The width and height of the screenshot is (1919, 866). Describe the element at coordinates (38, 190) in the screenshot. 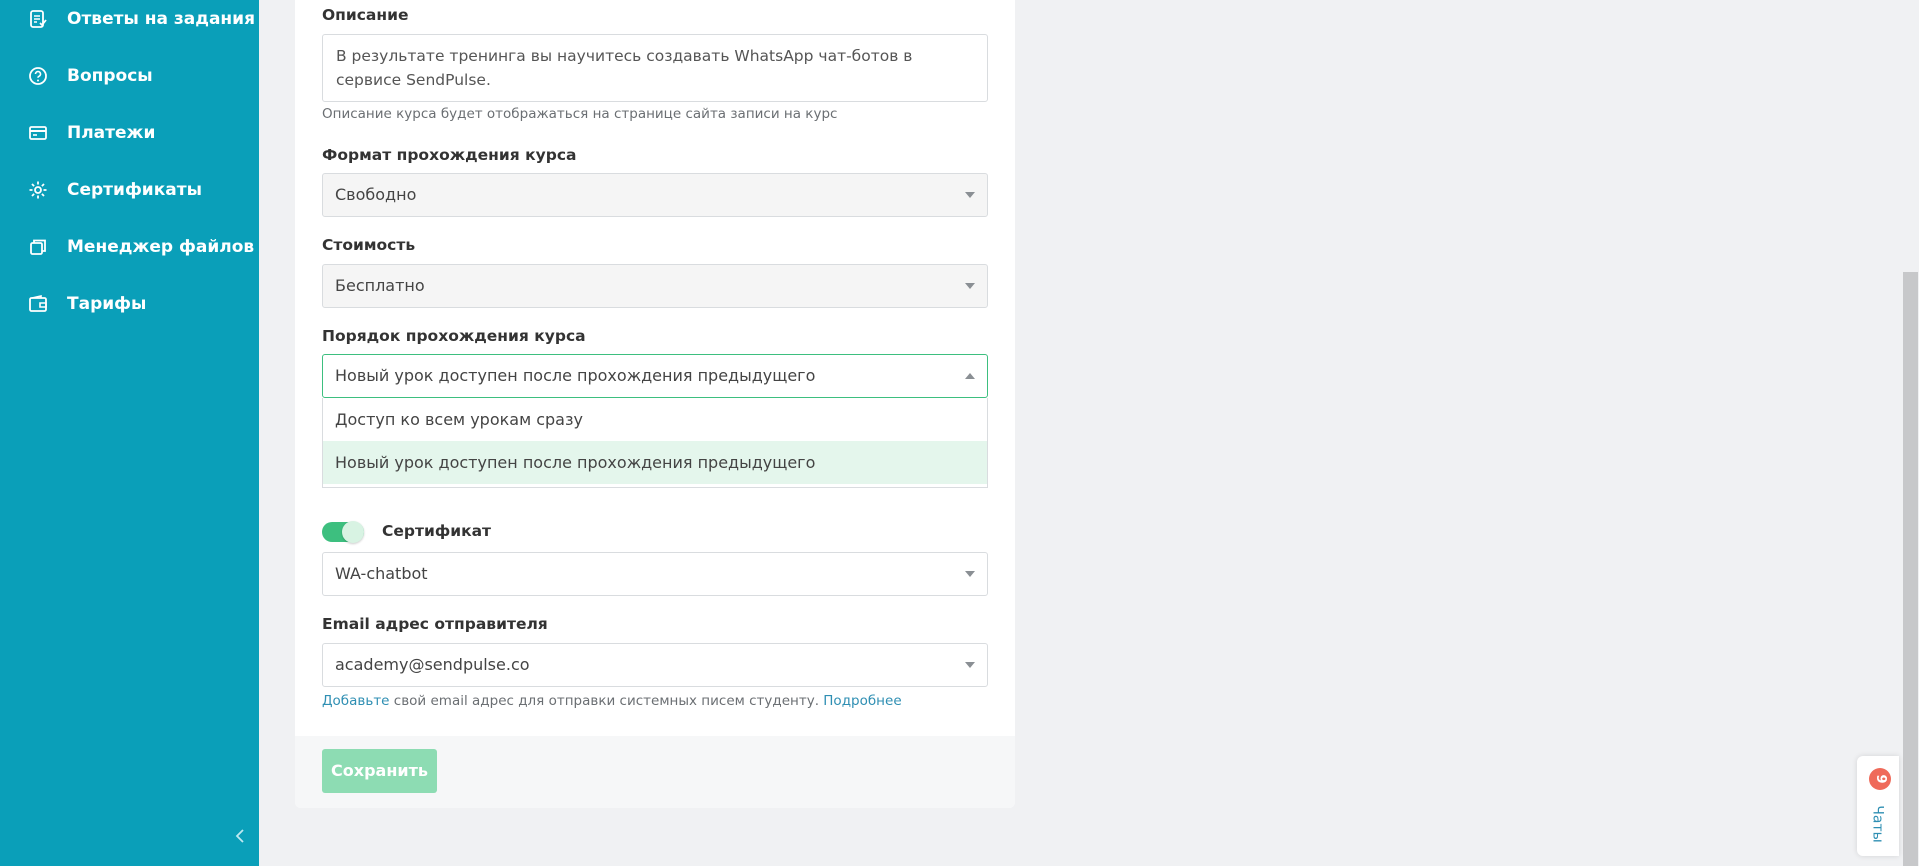

I see `gear-icon` at that location.